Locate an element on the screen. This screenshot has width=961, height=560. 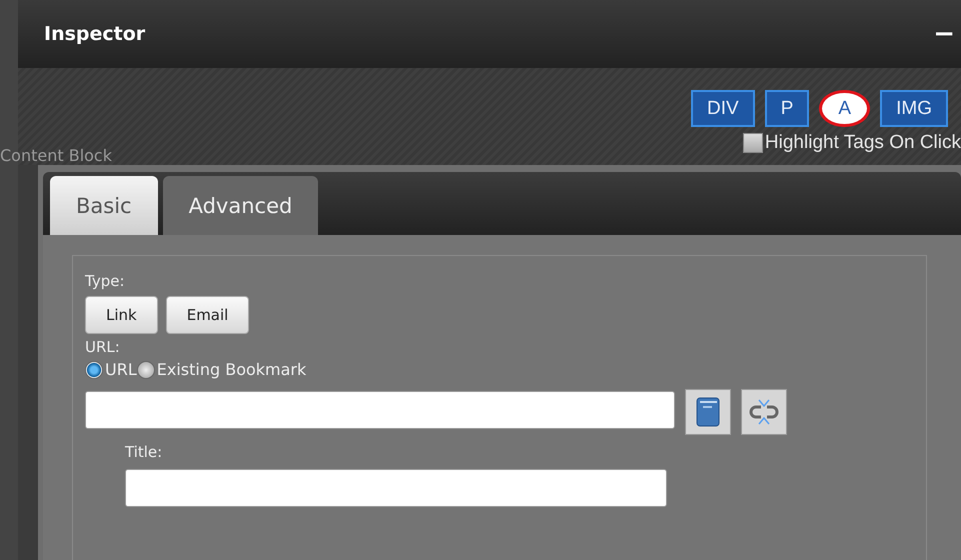
bookmark-button is located at coordinates (708, 412).